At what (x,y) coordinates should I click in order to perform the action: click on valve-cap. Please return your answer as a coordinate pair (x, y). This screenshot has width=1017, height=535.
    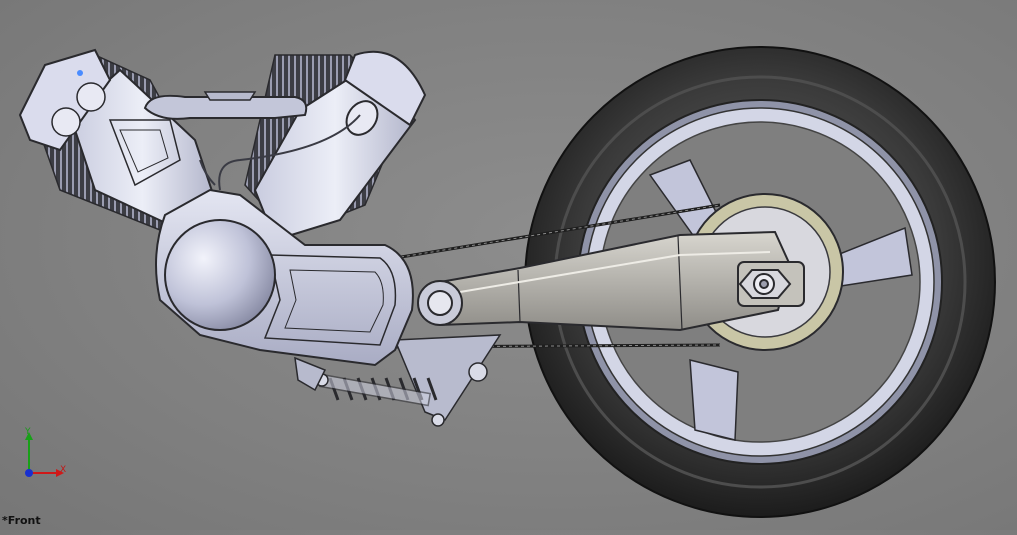
    Looking at the image, I should click on (91, 97).